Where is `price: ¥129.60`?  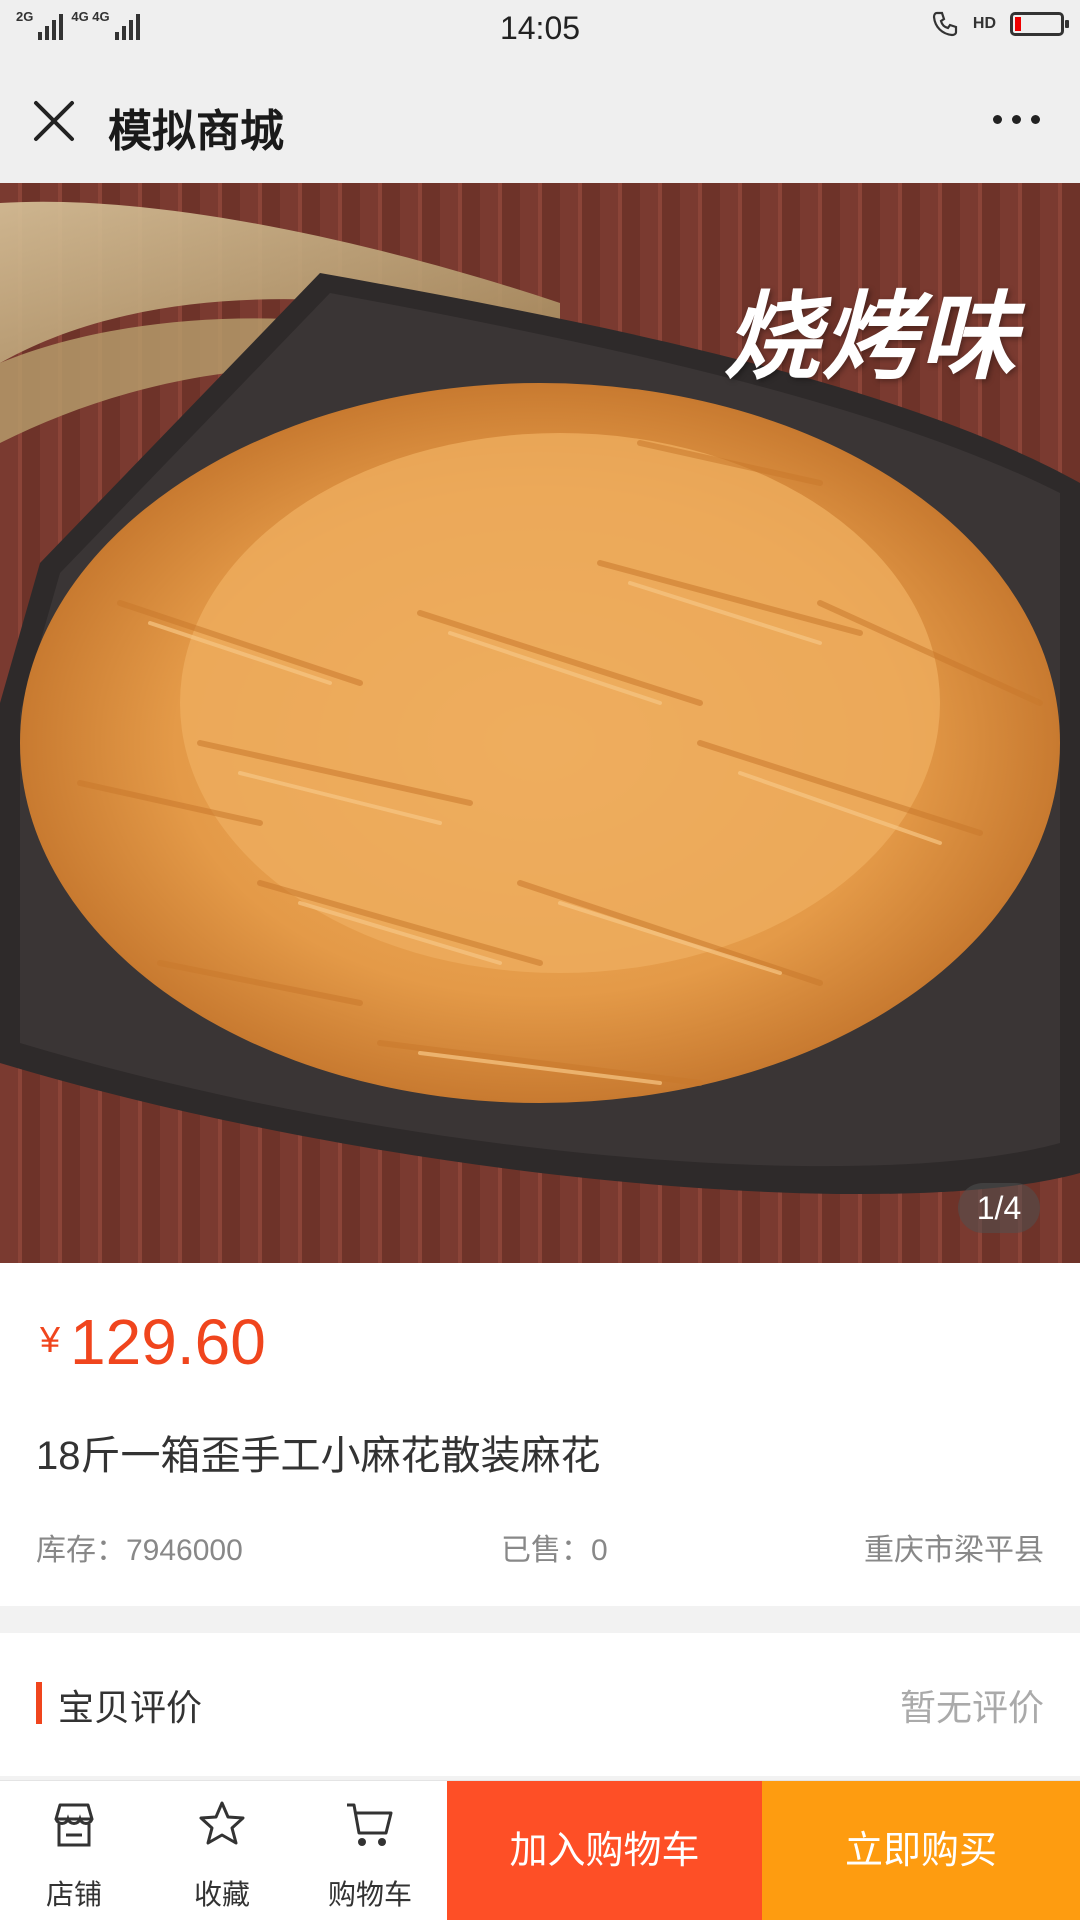
price: ¥129.60 is located at coordinates (153, 1342).